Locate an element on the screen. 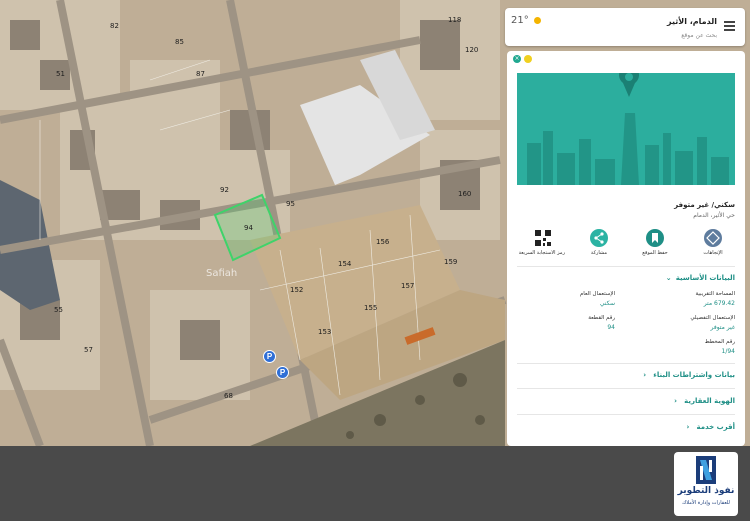 The height and width of the screenshot is (521, 750). location-subtitle: حي الأثير، الدمام is located at coordinates (714, 215).